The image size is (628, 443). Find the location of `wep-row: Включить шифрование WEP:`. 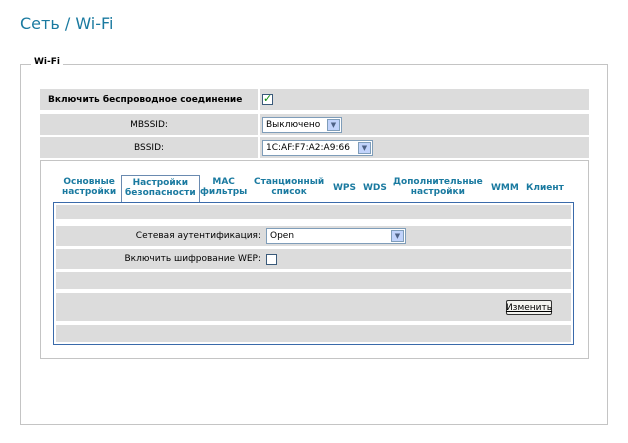

wep-row: Включить шифрование WEP: is located at coordinates (313, 259).